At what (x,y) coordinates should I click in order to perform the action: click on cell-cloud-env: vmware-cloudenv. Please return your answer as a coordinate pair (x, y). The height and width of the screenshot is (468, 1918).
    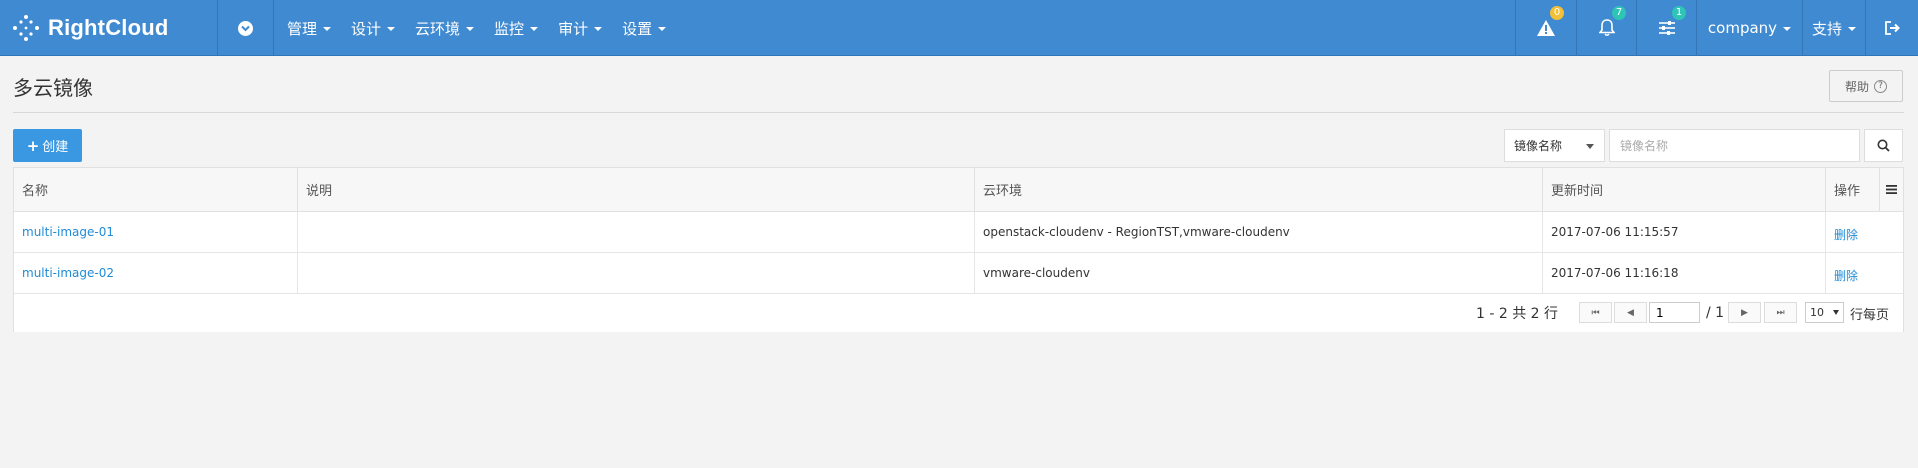
    Looking at the image, I should click on (1259, 273).